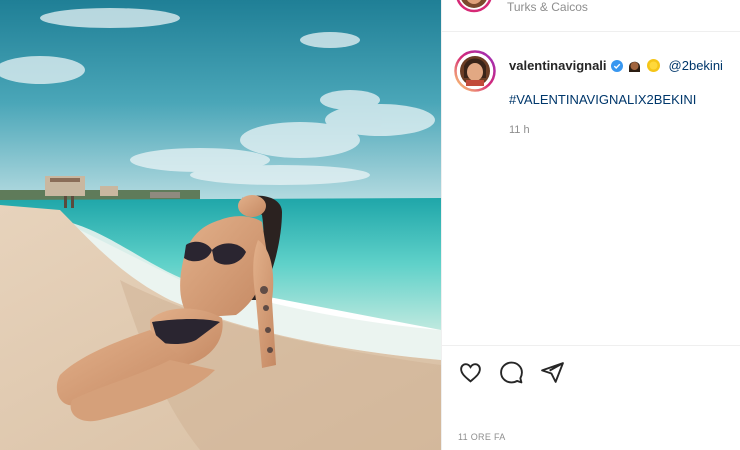 The width and height of the screenshot is (740, 450). Describe the element at coordinates (470, 372) in the screenshot. I see `like-heart-icon` at that location.